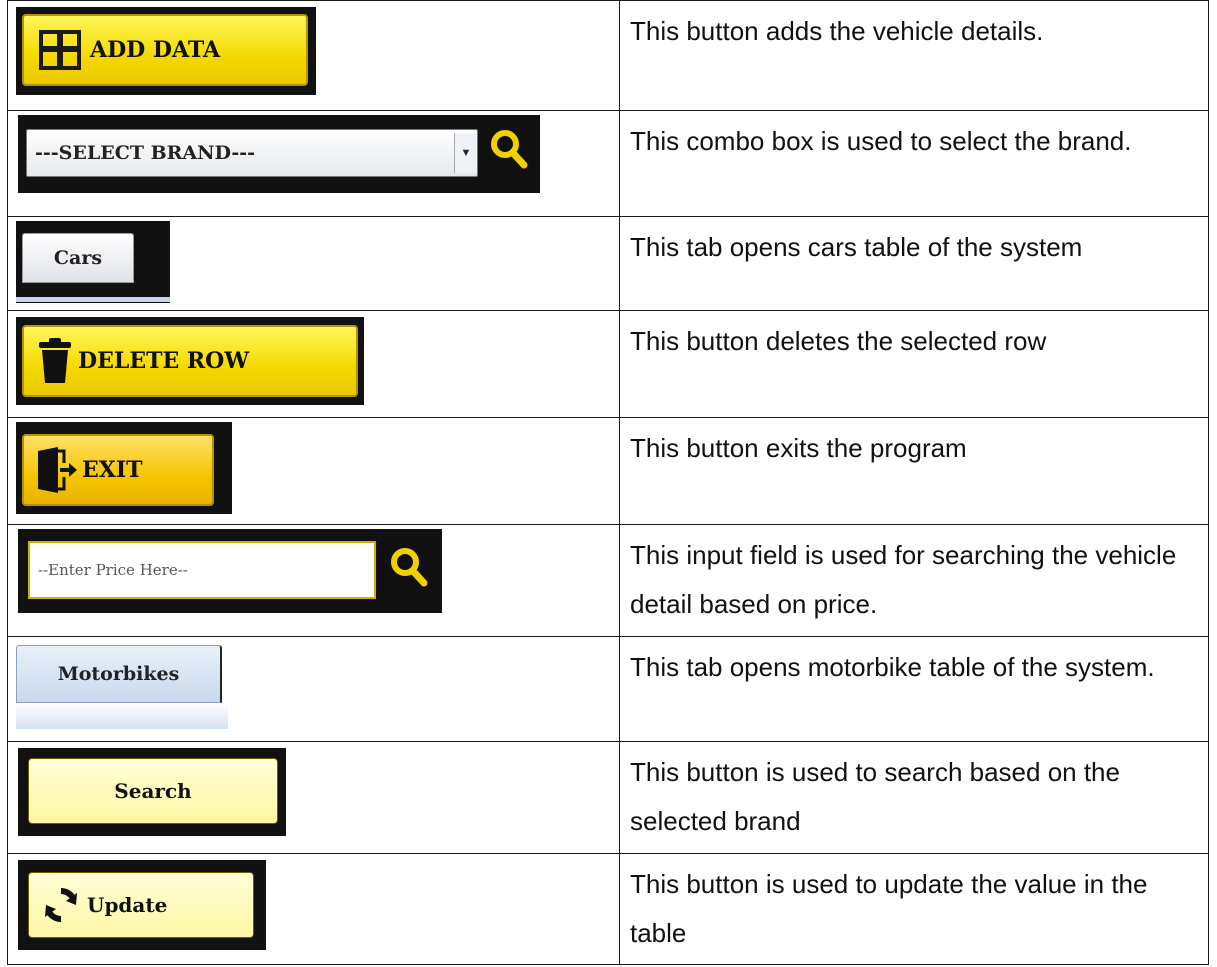  I want to click on delete-row-button: DELETE ROW, so click(190, 361).